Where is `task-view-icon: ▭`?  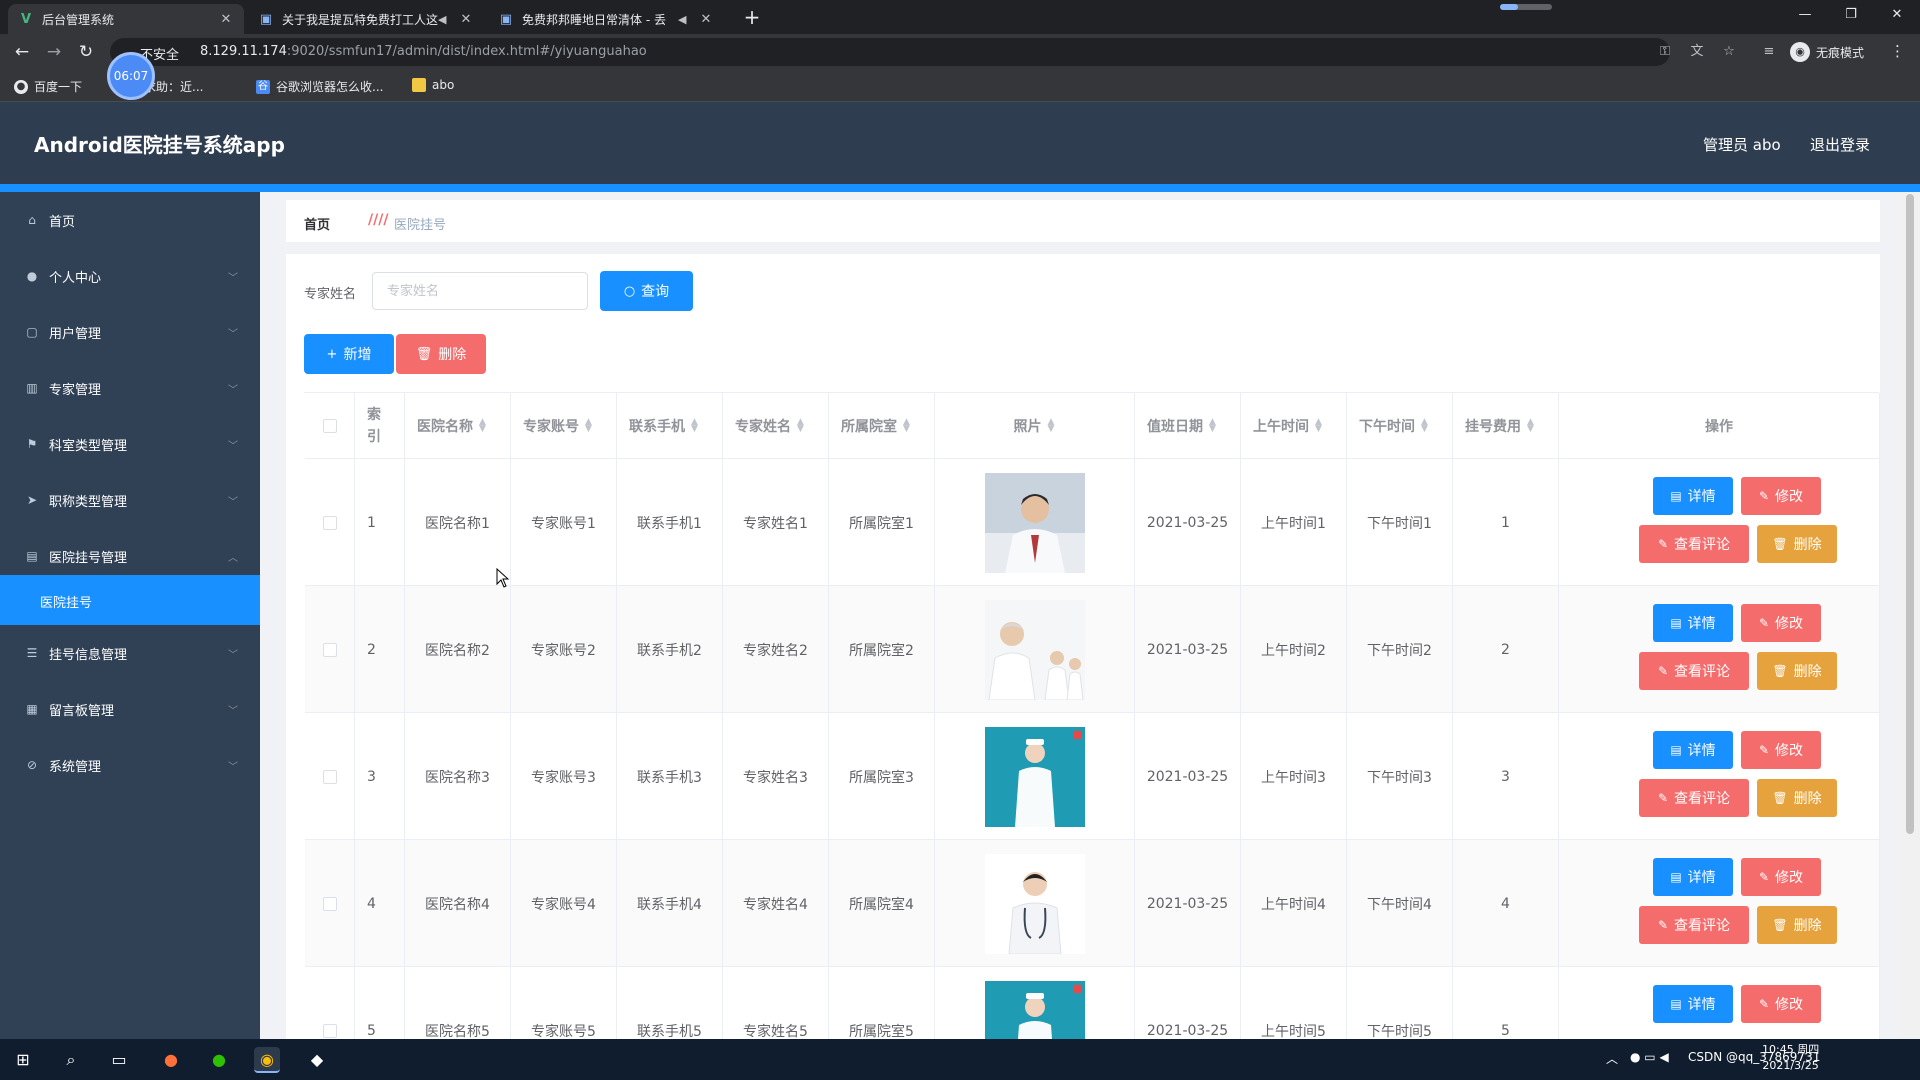 task-view-icon: ▭ is located at coordinates (119, 1060).